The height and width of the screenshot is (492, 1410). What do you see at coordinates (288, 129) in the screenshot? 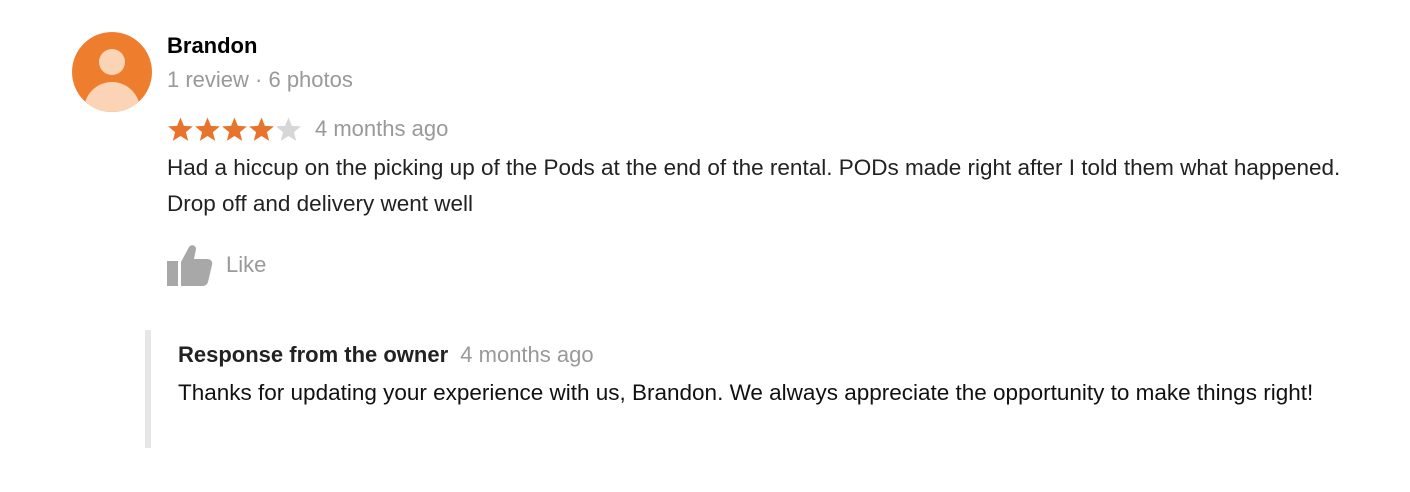
I see `star-empty-icon` at bounding box center [288, 129].